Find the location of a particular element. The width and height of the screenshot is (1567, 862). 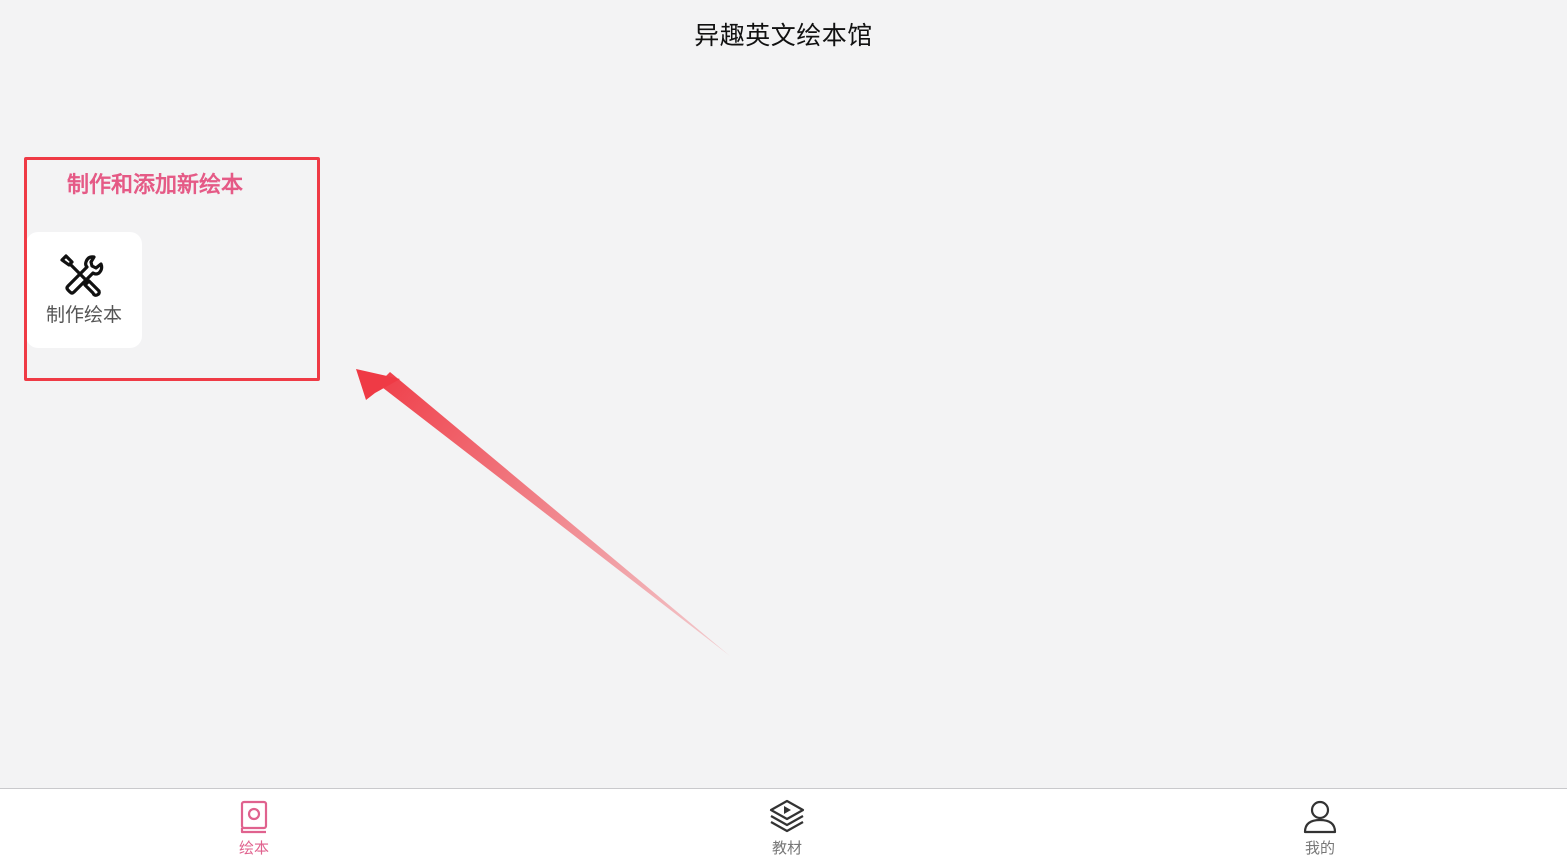

tab-textbooks: 教材 is located at coordinates (787, 825).